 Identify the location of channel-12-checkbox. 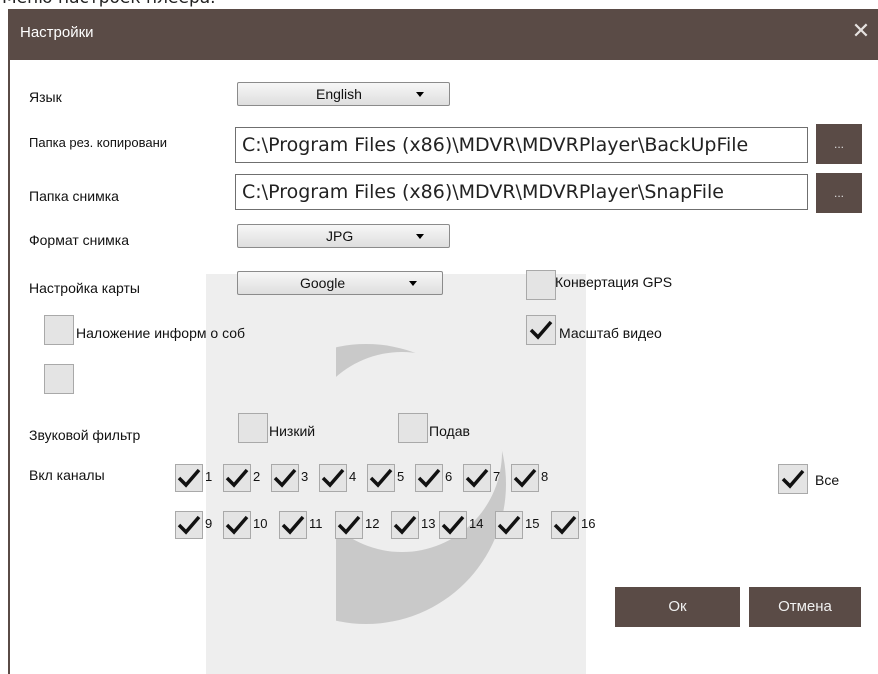
(349, 525).